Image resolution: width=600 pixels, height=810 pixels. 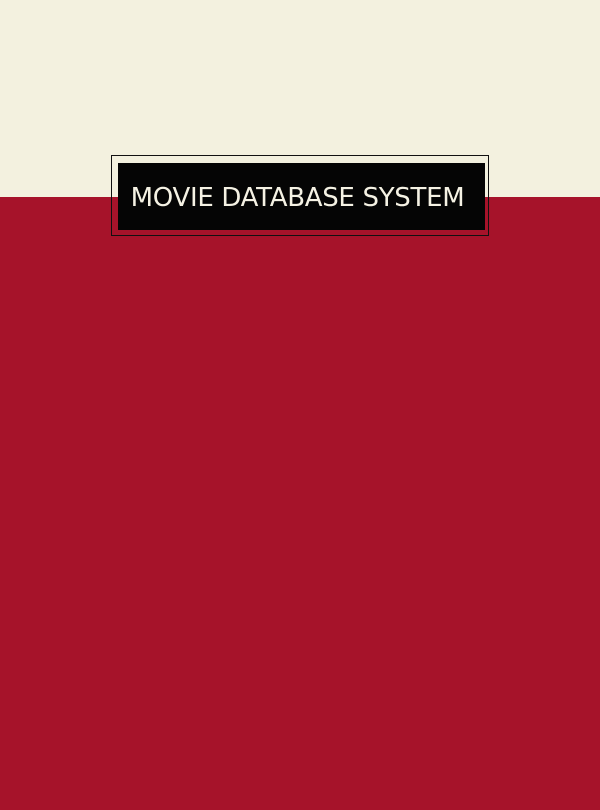 What do you see at coordinates (297, 197) in the screenshot?
I see `page-title: MOVIE DATABASE SYSTEM` at bounding box center [297, 197].